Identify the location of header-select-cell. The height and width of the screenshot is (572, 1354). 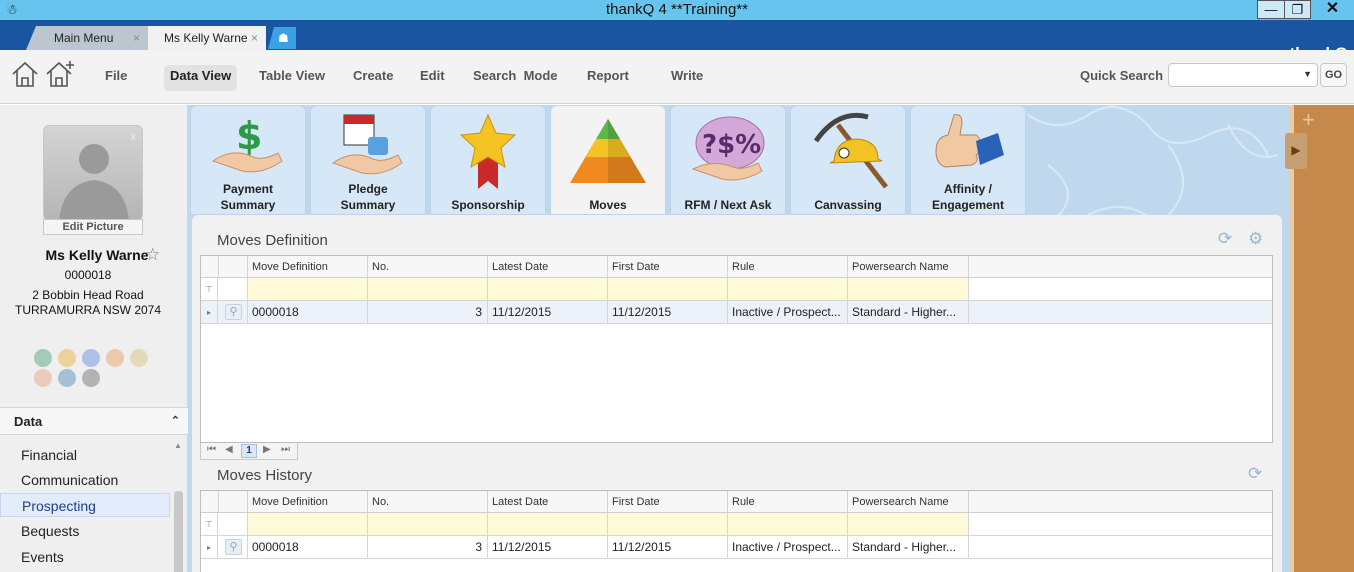
(210, 266).